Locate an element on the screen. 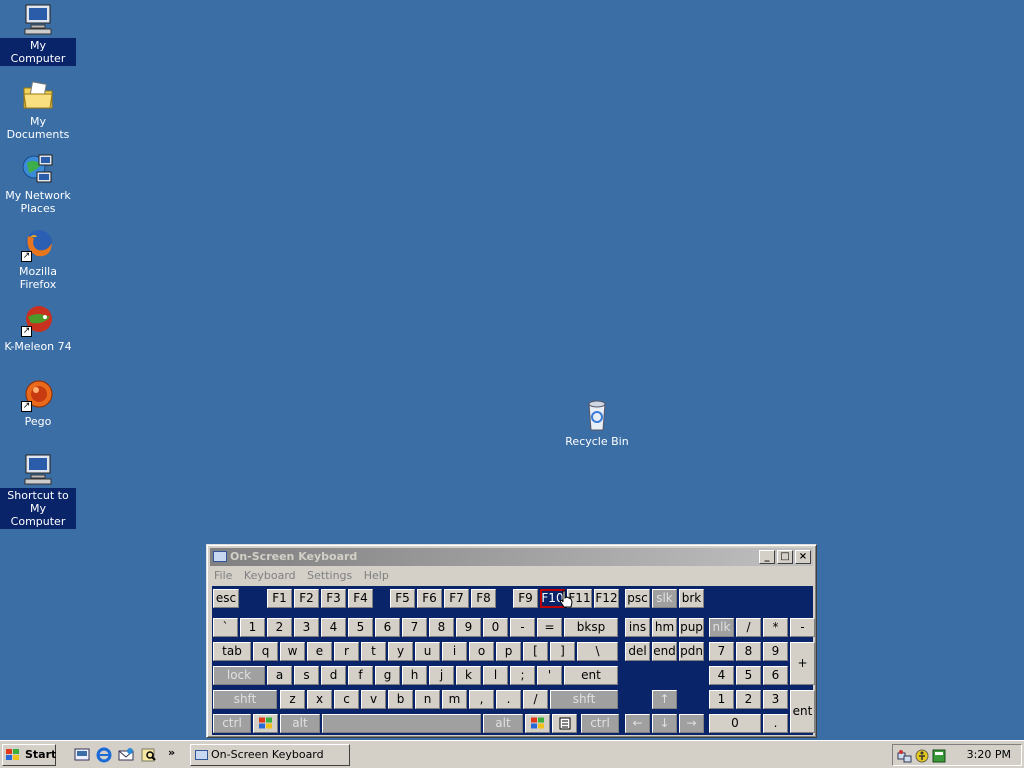  right-arrow-key: → is located at coordinates (691, 723).